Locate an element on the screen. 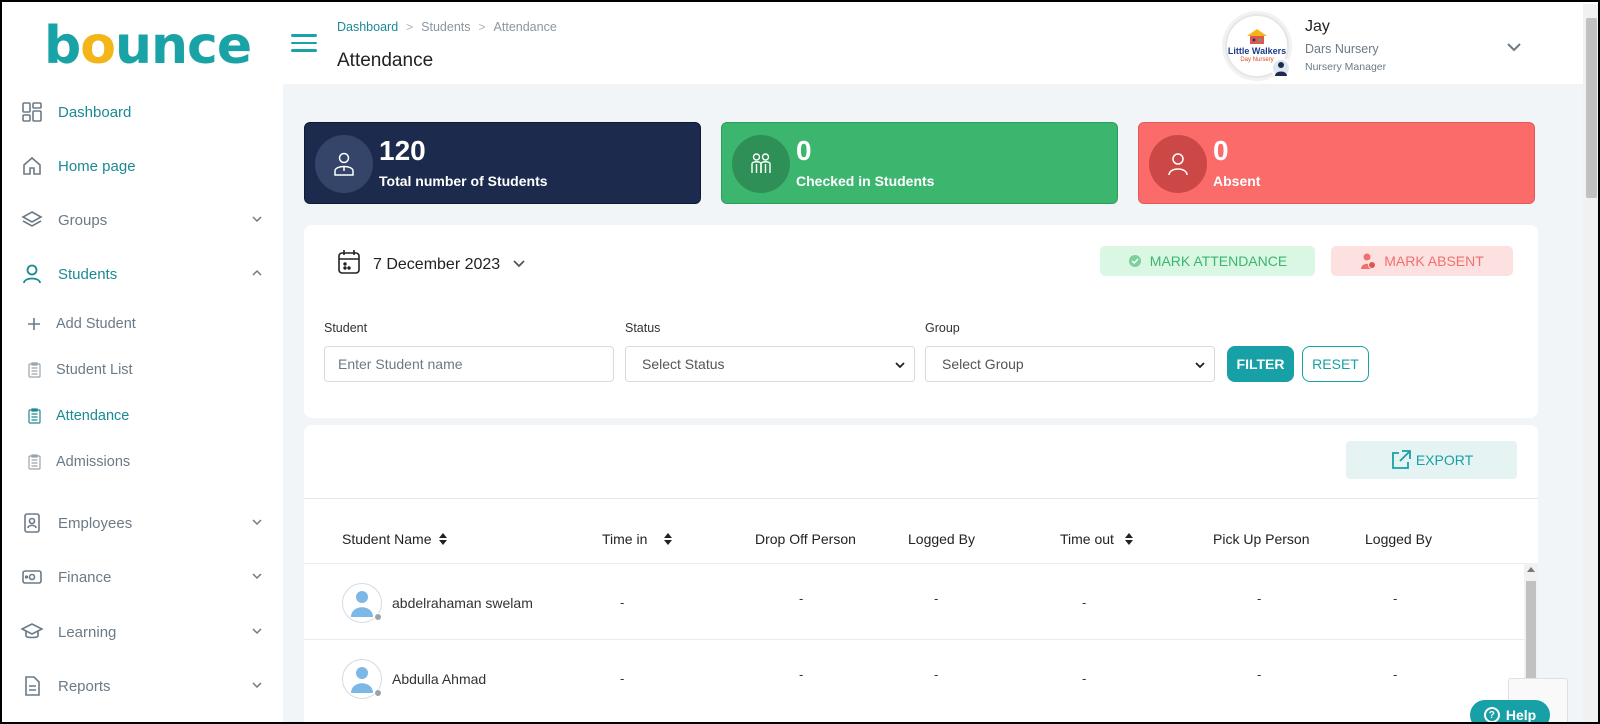 This screenshot has height=724, width=1600. calendar-icon is located at coordinates (349, 264).